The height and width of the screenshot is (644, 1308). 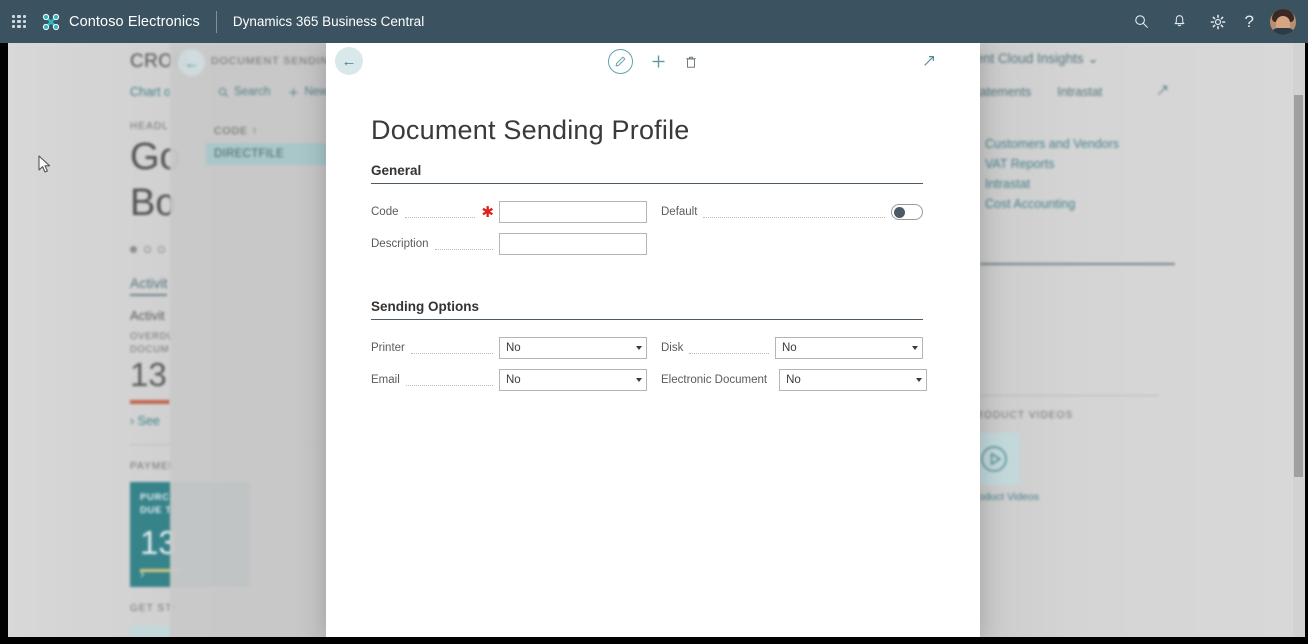 I want to click on insights-title: gent Cloud Insights ⌄, so click(x=1134, y=59).